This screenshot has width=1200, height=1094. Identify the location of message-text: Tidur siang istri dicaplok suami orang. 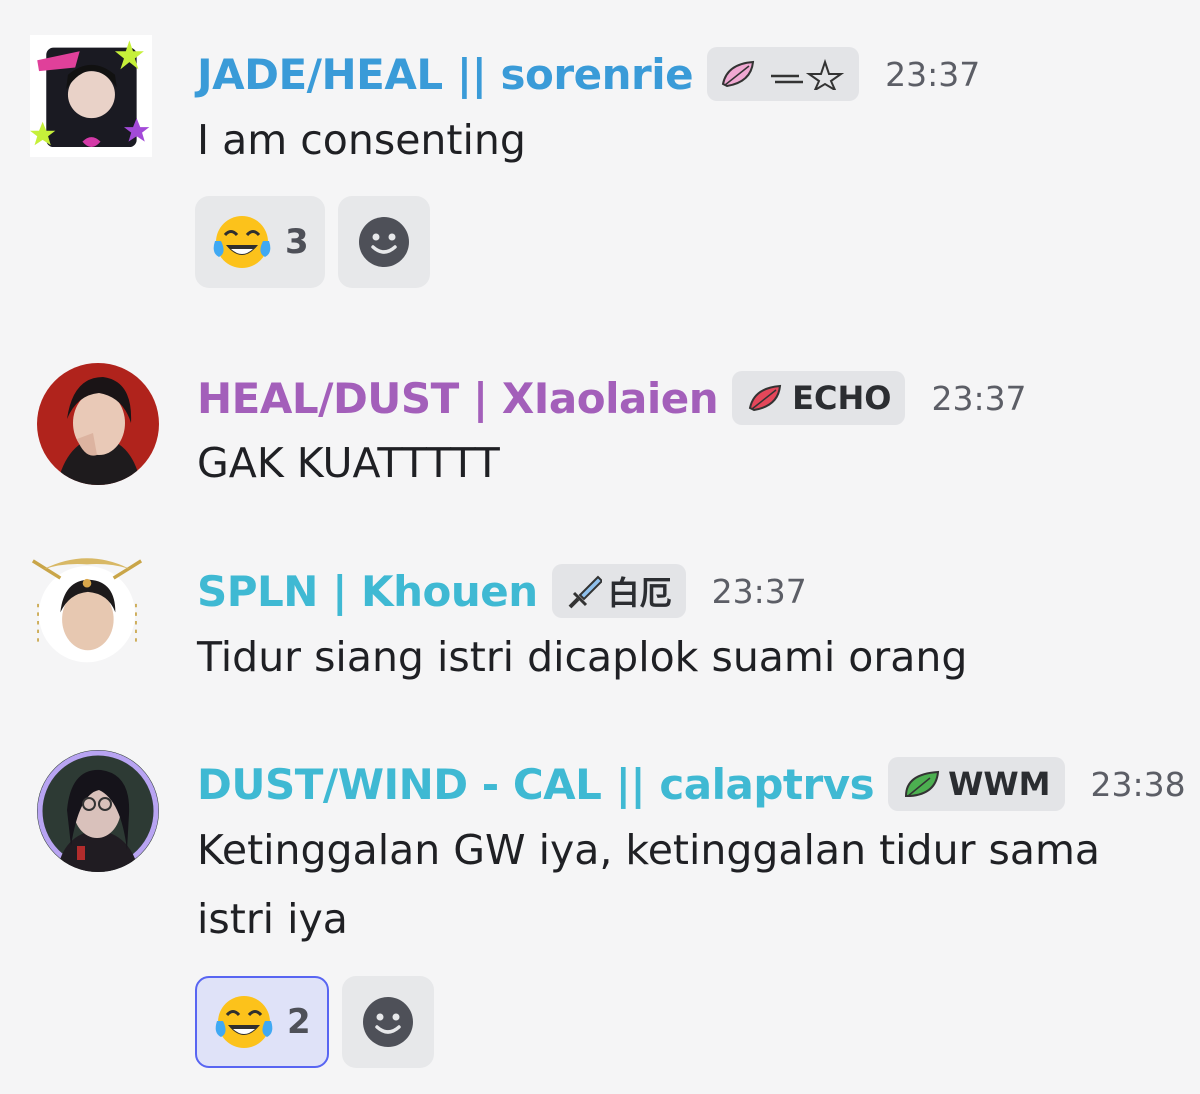
(582, 657).